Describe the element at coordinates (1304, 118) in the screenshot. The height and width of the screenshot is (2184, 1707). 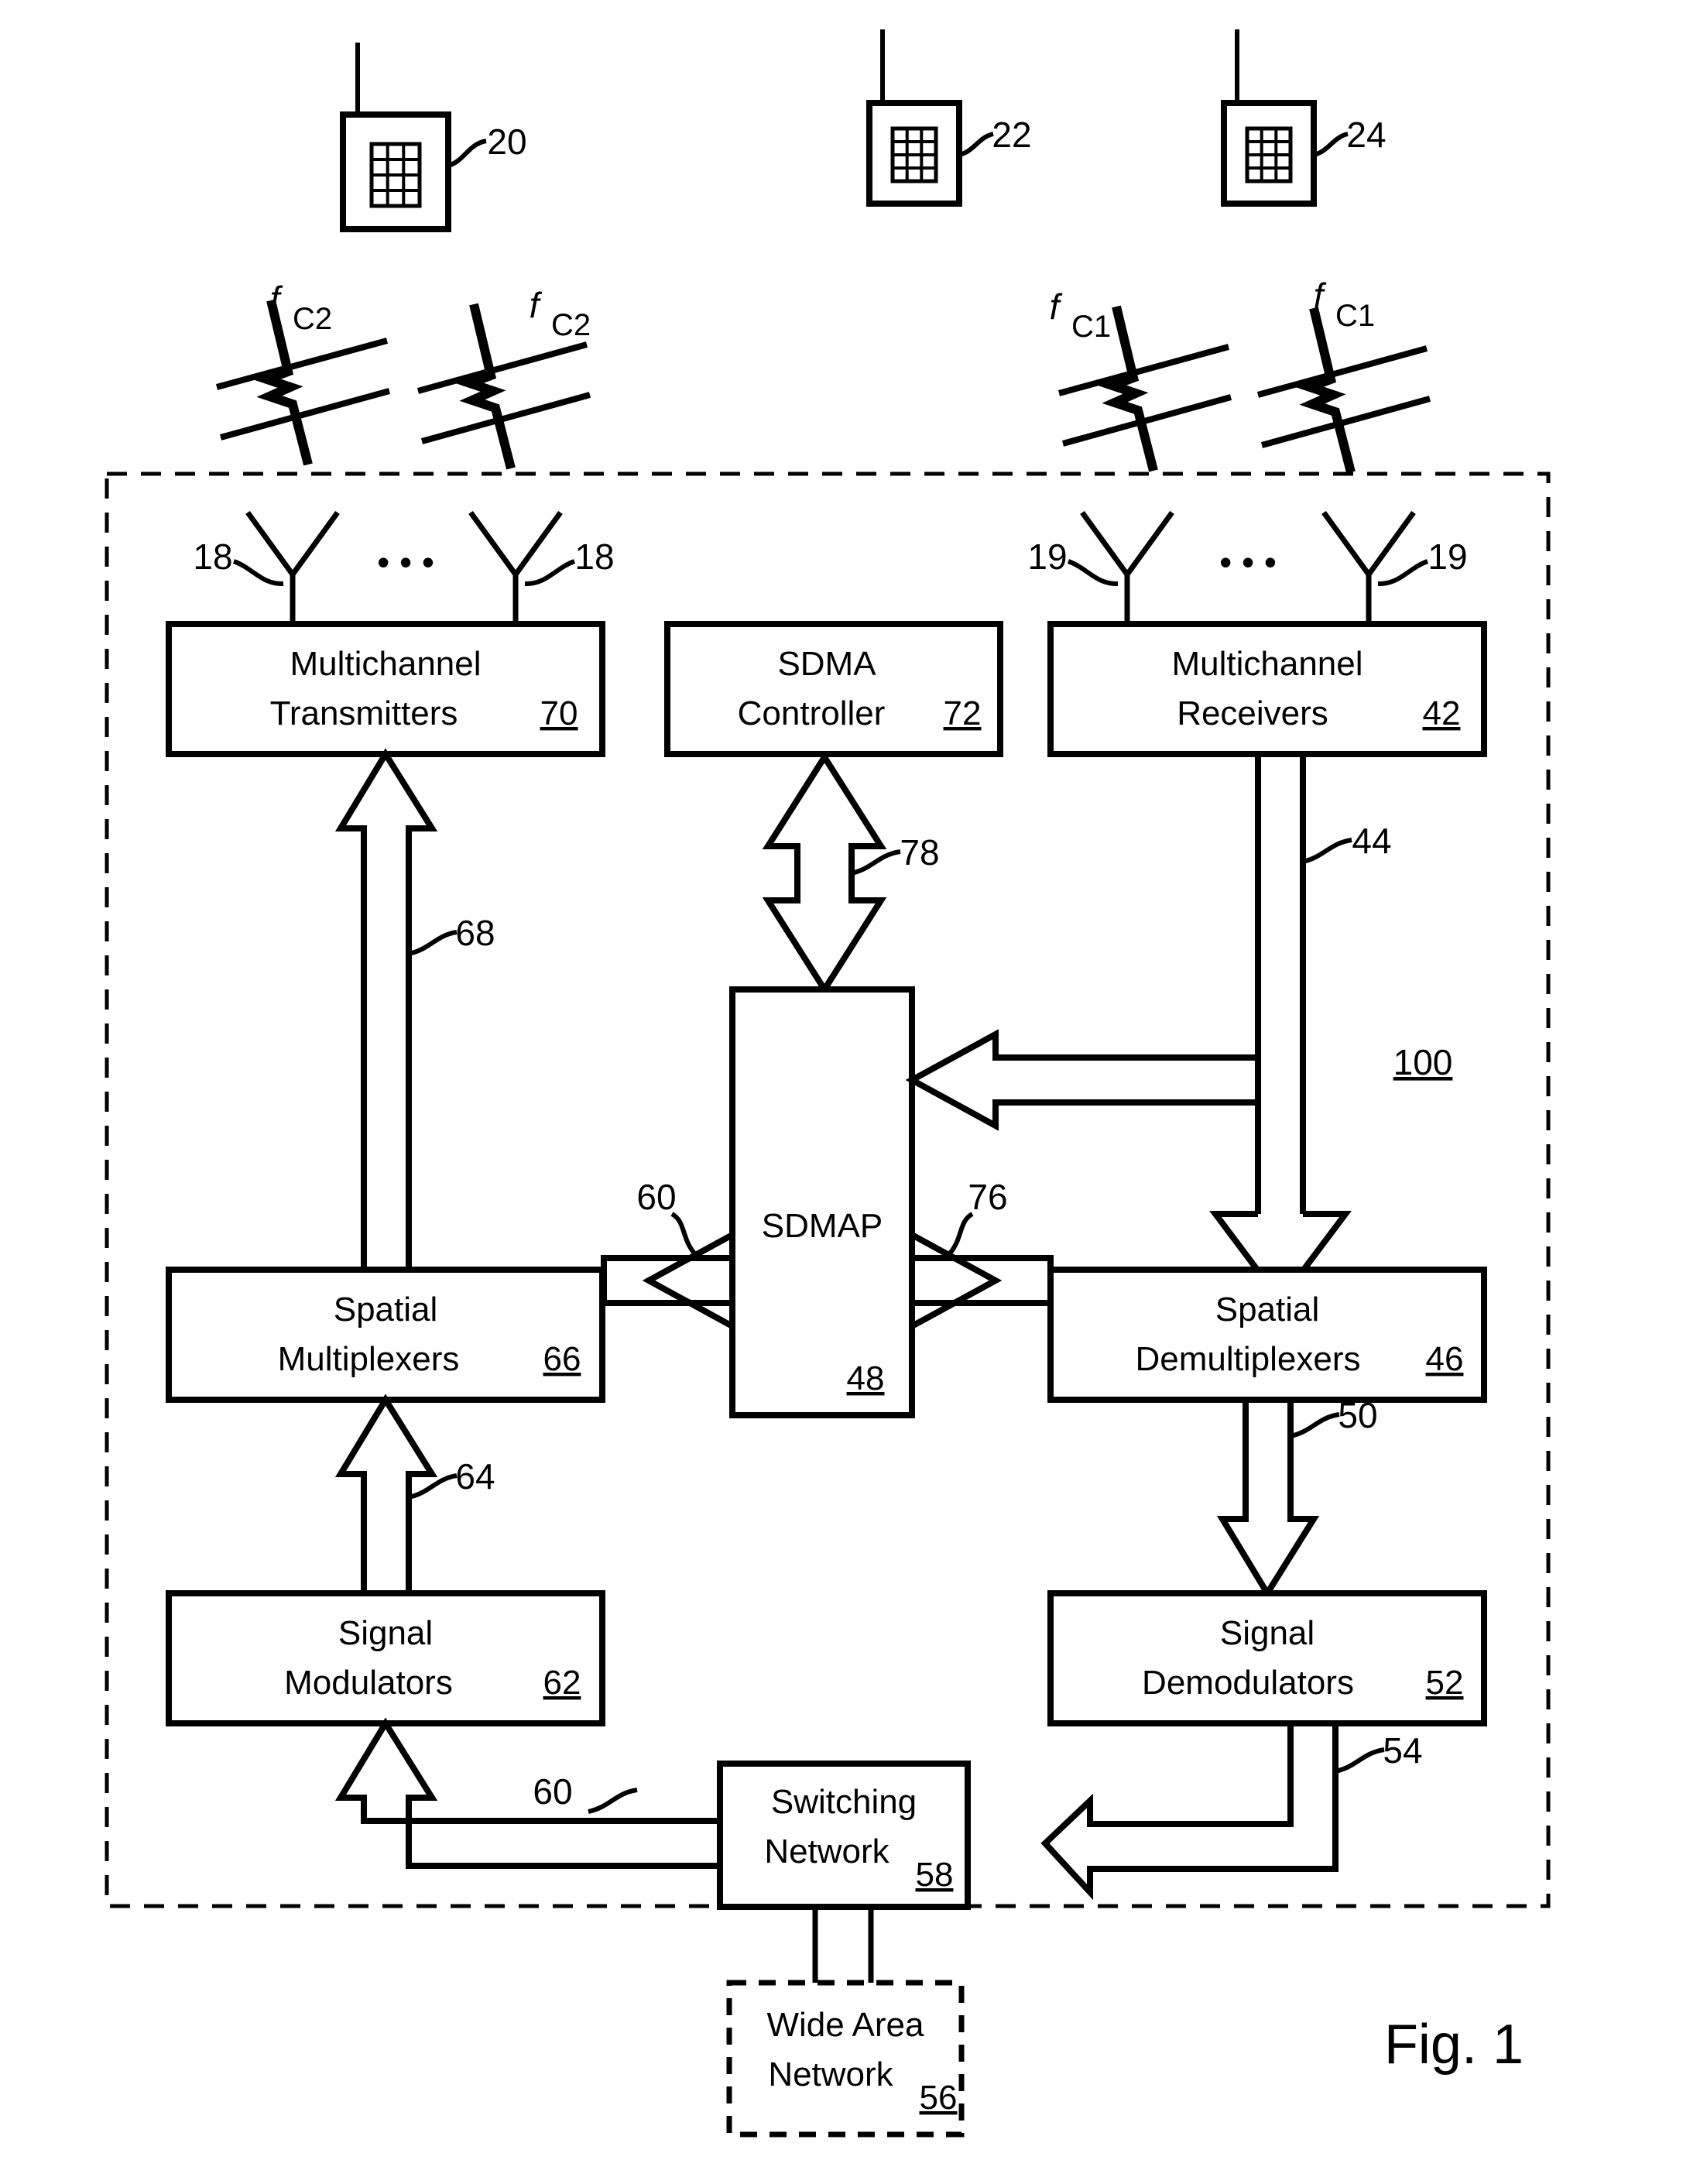
I see `mobile-24: 24` at that location.